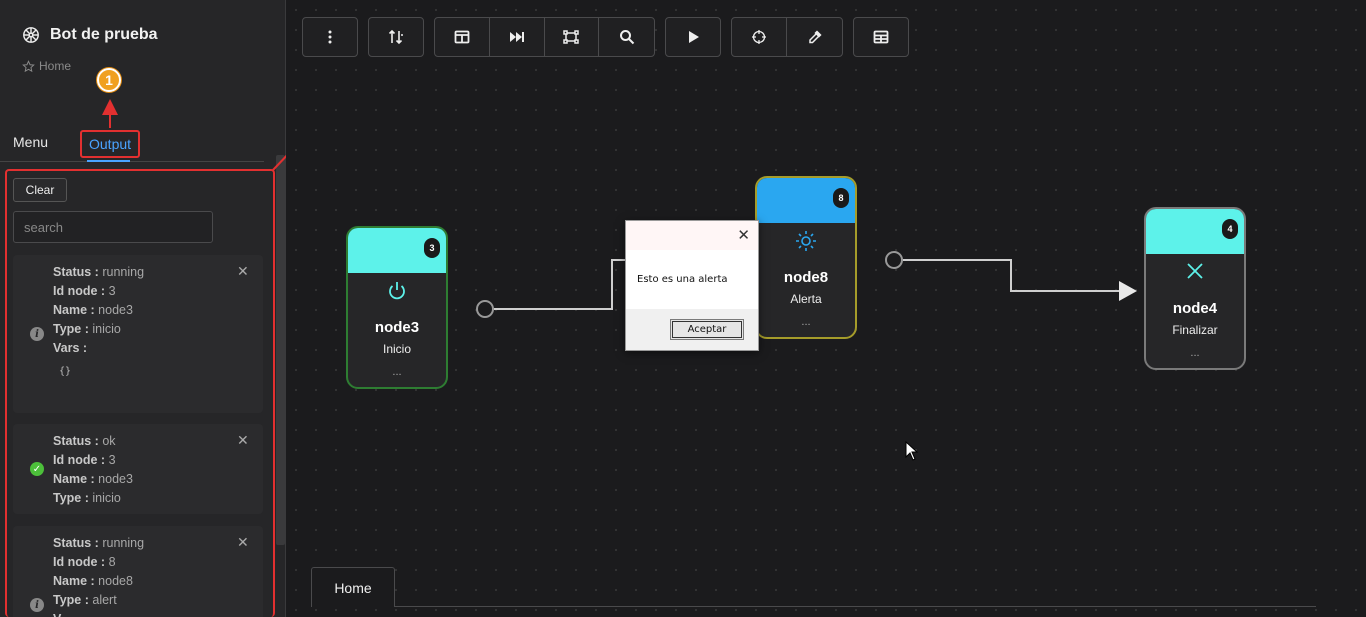 The width and height of the screenshot is (1366, 617). What do you see at coordinates (396, 349) in the screenshot?
I see `node-type: Inicio` at bounding box center [396, 349].